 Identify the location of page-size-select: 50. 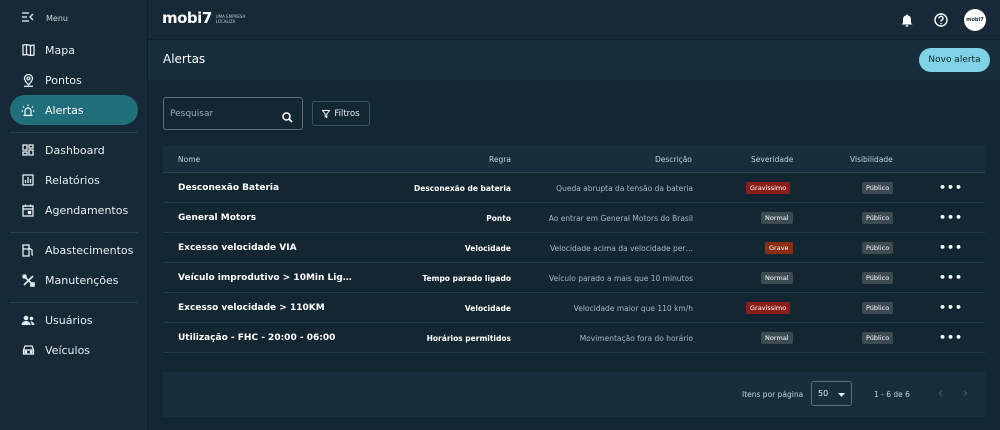
(831, 393).